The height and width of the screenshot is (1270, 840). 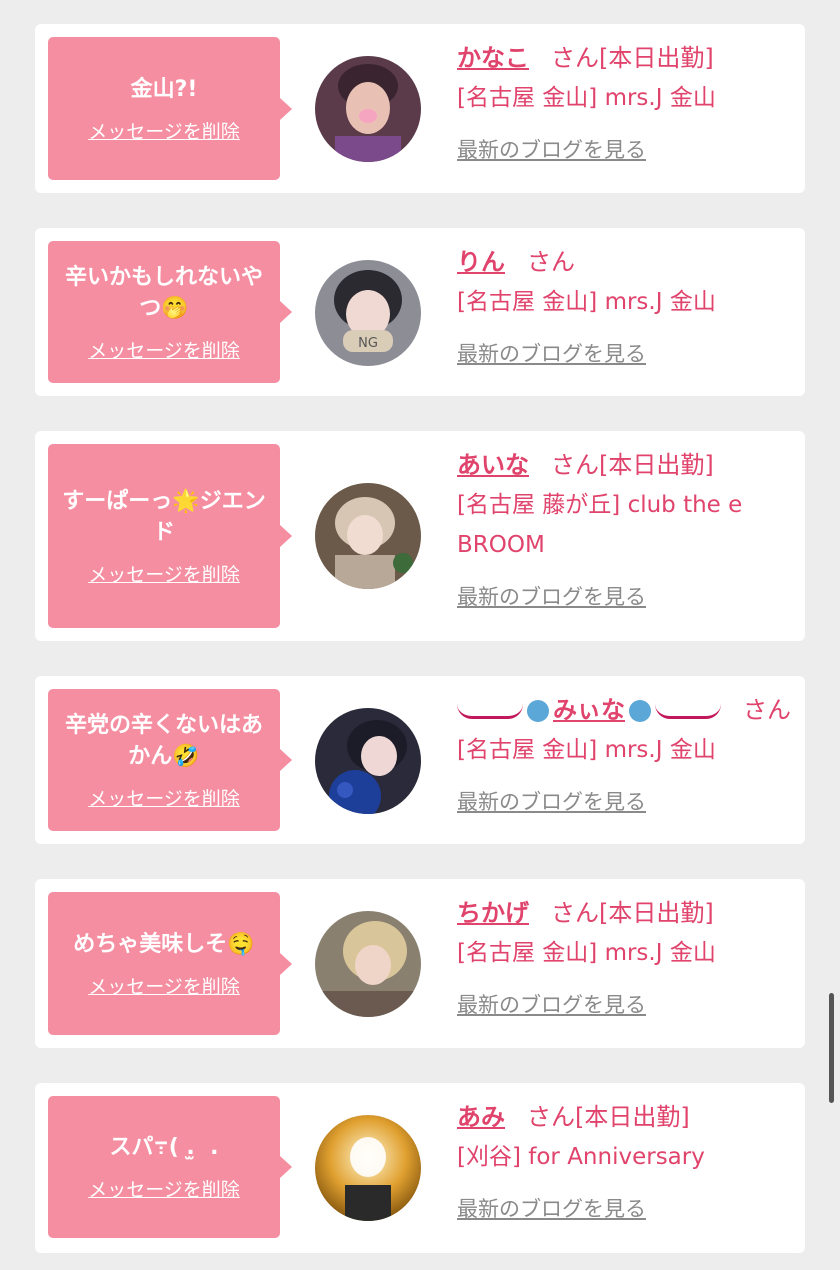 What do you see at coordinates (164, 89) in the screenshot?
I see `message-text: 金山?!` at bounding box center [164, 89].